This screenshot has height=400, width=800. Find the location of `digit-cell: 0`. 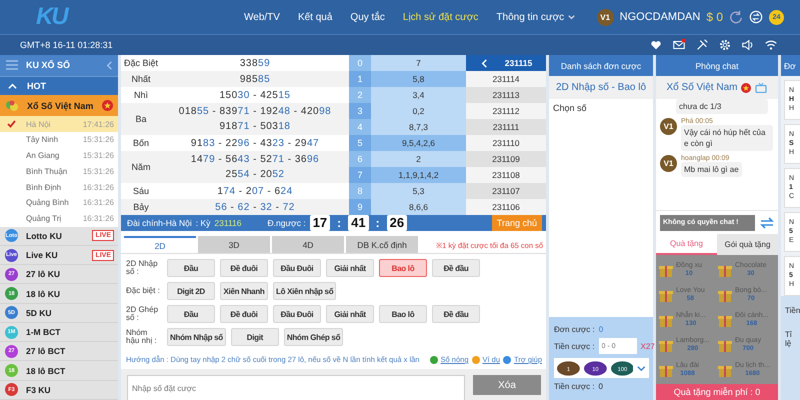

digit-cell: 0 is located at coordinates (360, 63).